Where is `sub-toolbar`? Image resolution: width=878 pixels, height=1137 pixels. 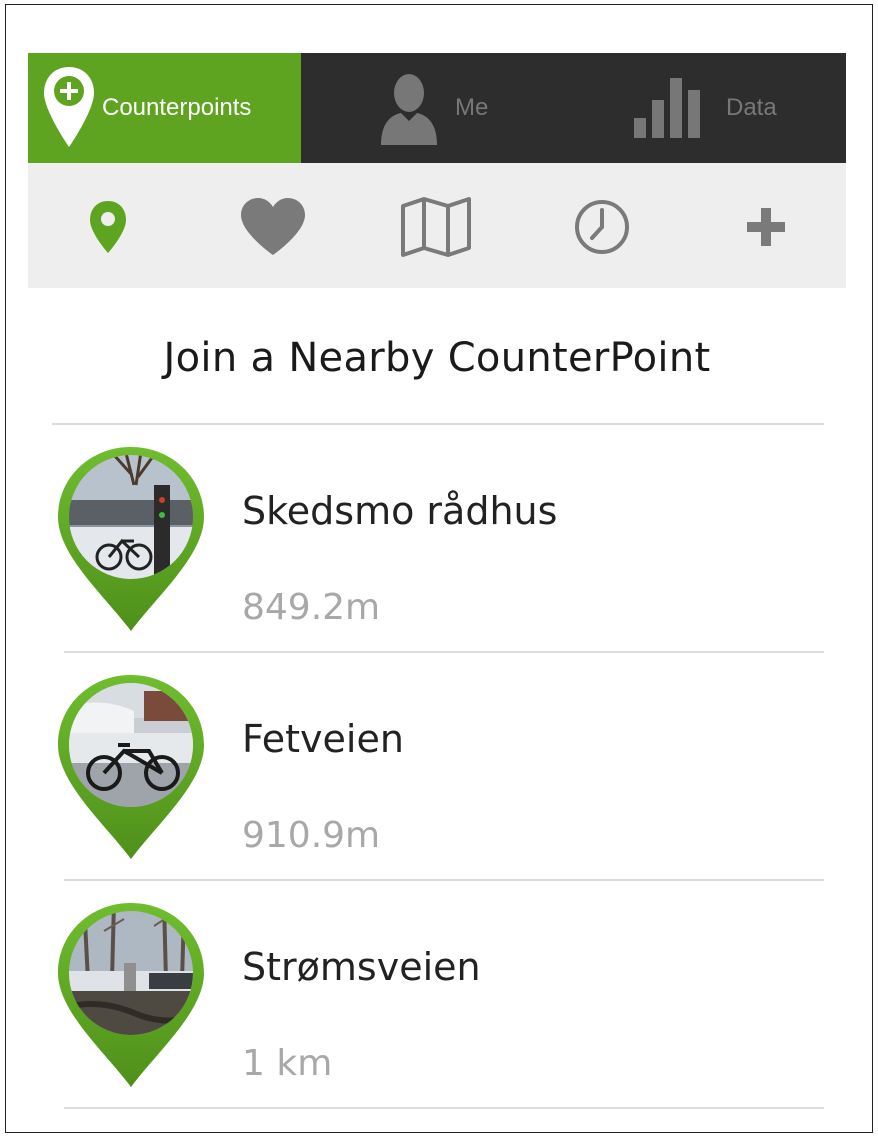
sub-toolbar is located at coordinates (437, 225).